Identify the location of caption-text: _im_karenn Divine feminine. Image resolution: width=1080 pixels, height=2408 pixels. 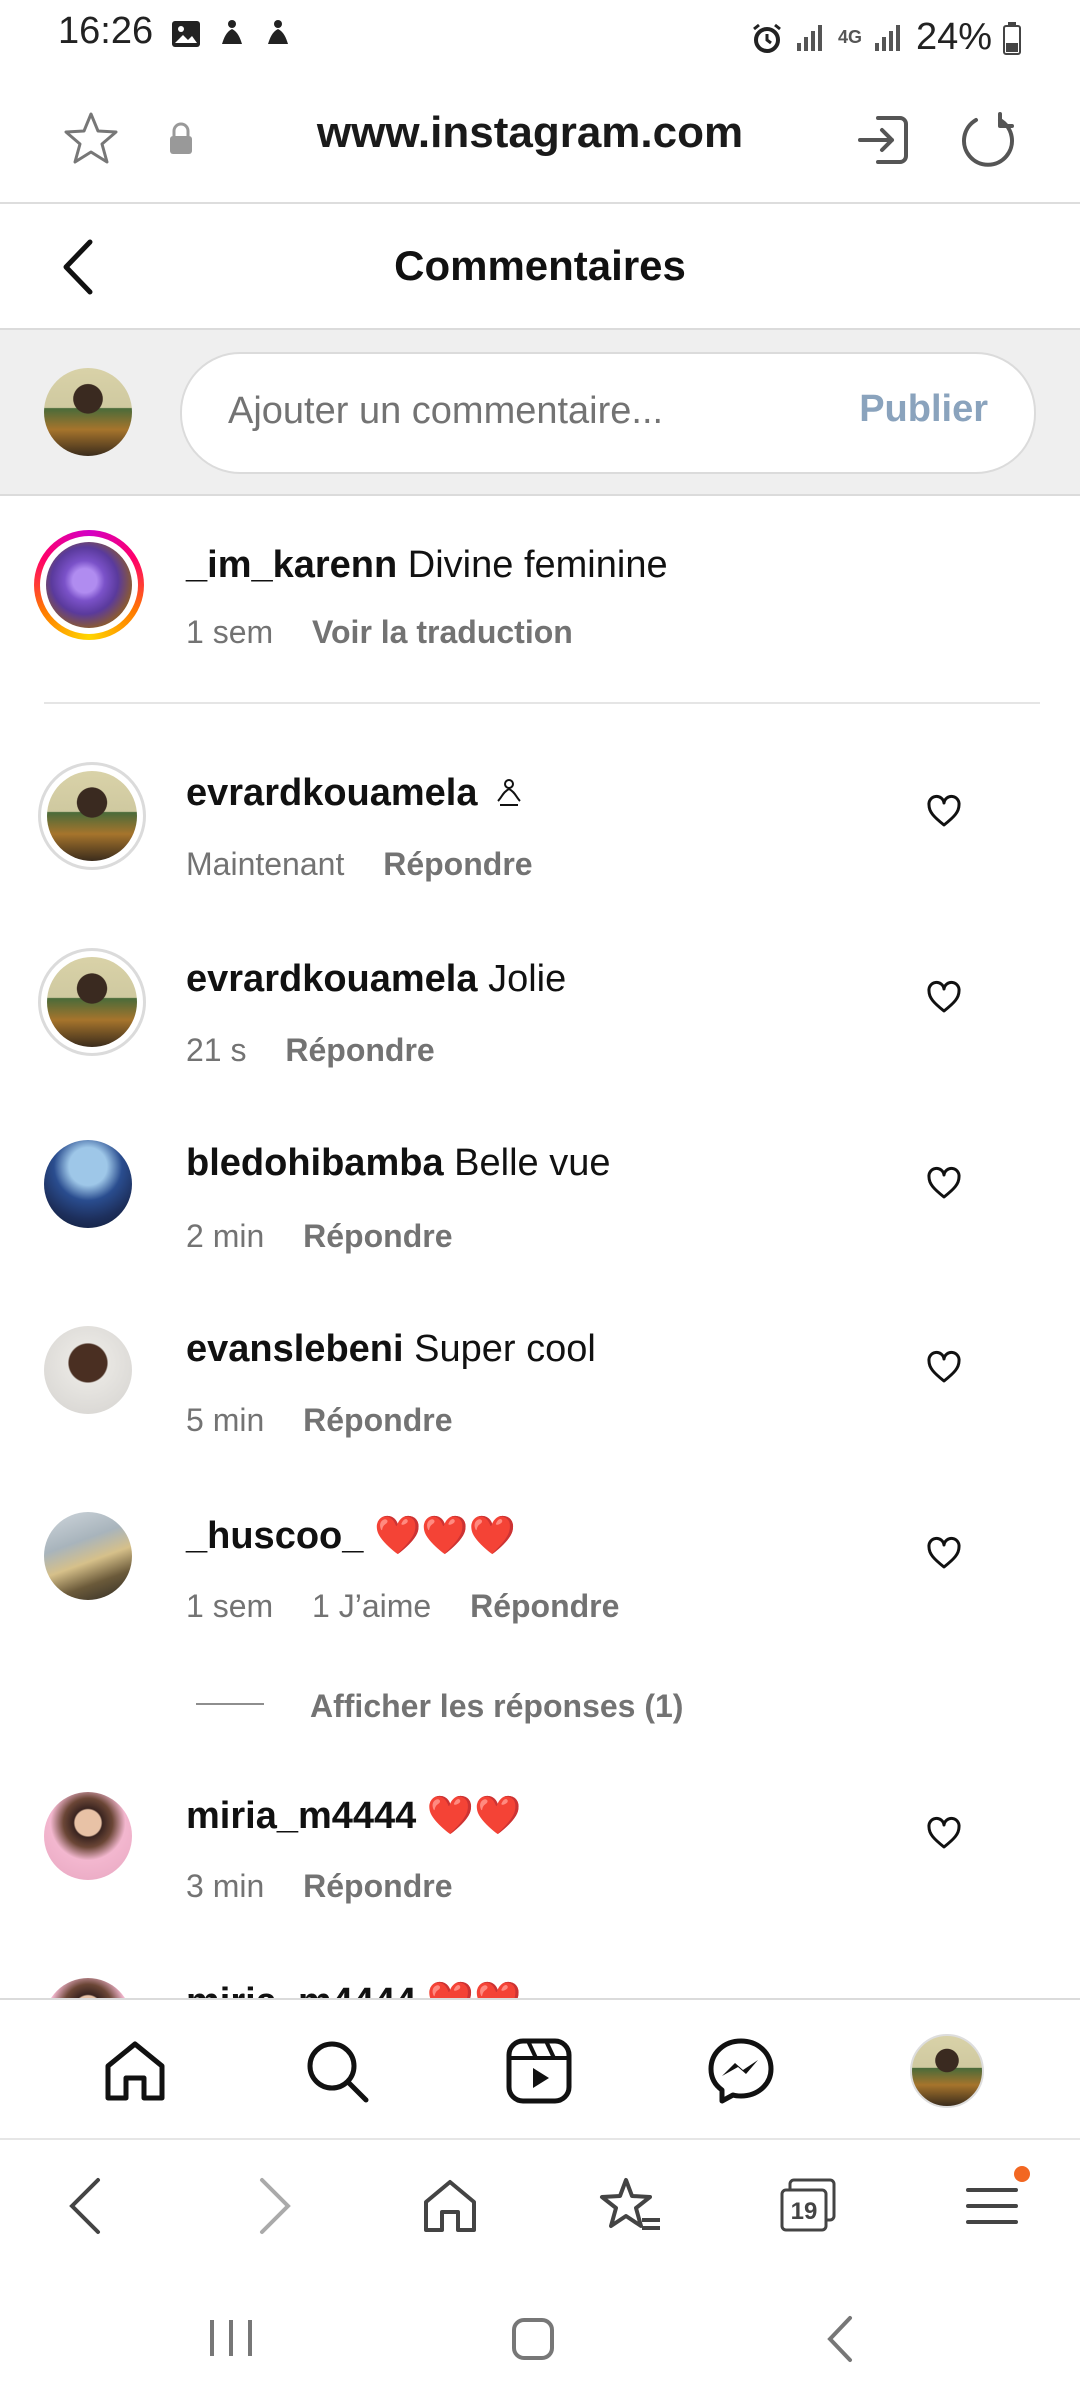
(427, 565).